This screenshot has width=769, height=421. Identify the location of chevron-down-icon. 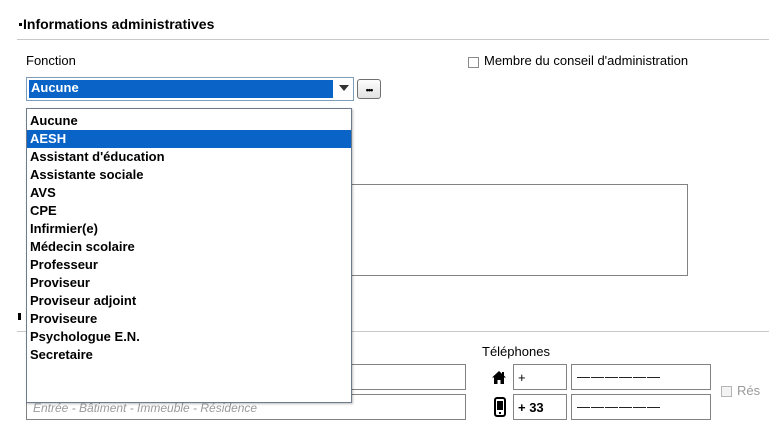
(344, 88).